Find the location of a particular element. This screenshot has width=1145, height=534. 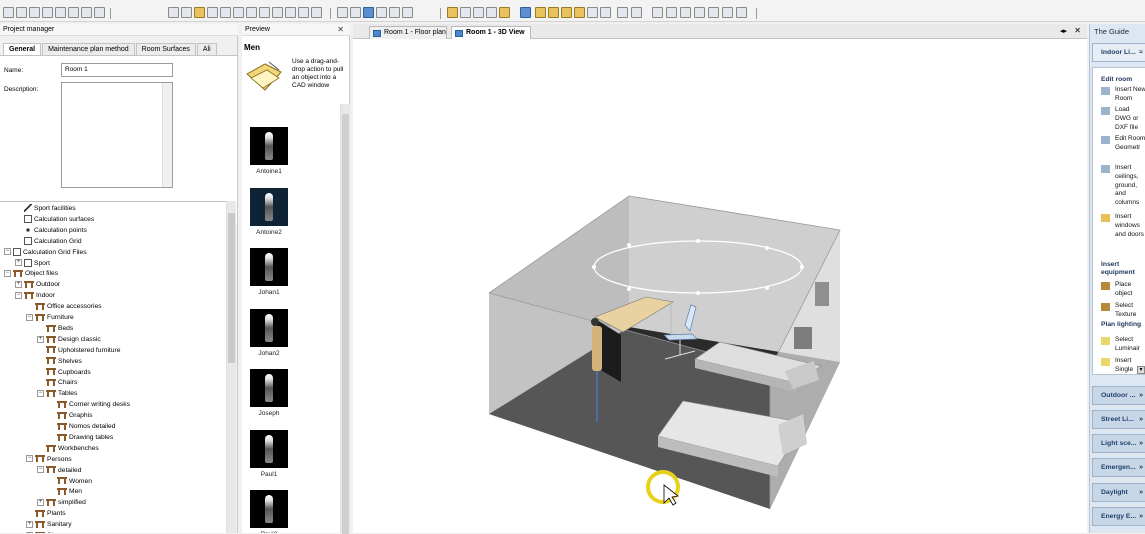

tab-general: General is located at coordinates (22, 49).